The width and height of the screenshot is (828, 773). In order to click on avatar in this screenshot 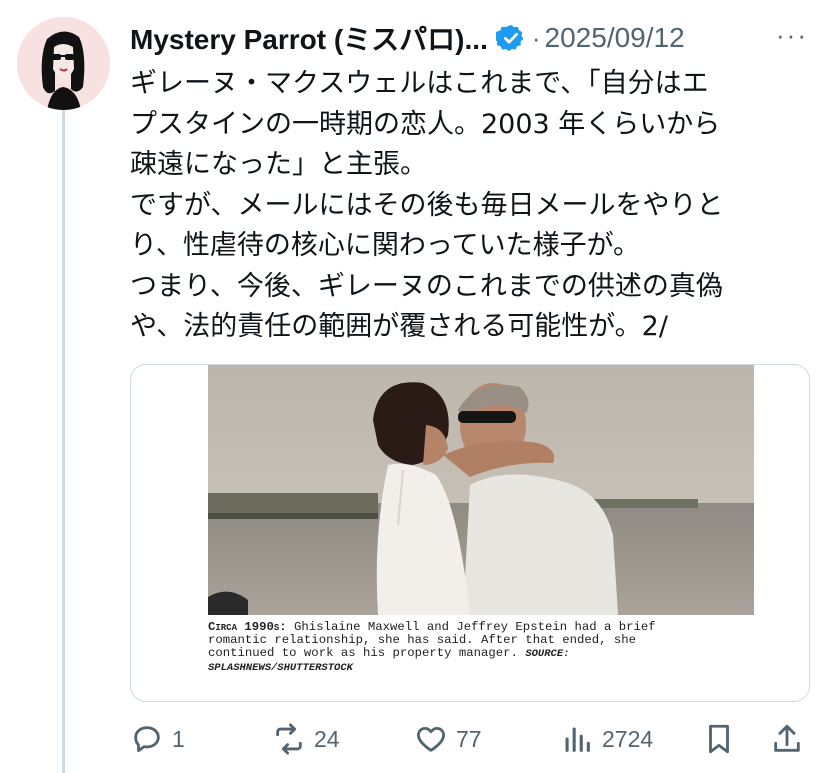, I will do `click(63, 63)`.